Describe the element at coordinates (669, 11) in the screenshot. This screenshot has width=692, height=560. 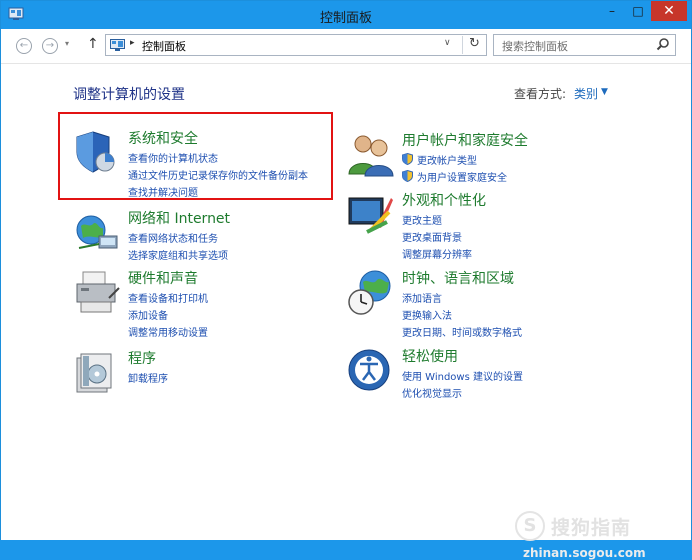
I see `close-button: ✕` at that location.